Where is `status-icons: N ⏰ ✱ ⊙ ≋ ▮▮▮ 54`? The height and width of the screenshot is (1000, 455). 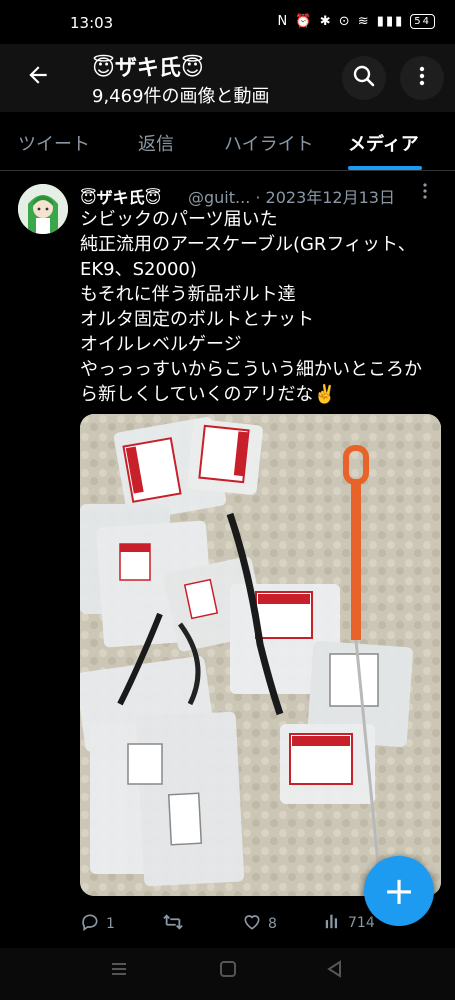 status-icons: N ⏰ ✱ ⊙ ≋ ▮▮▮ 54 is located at coordinates (356, 21).